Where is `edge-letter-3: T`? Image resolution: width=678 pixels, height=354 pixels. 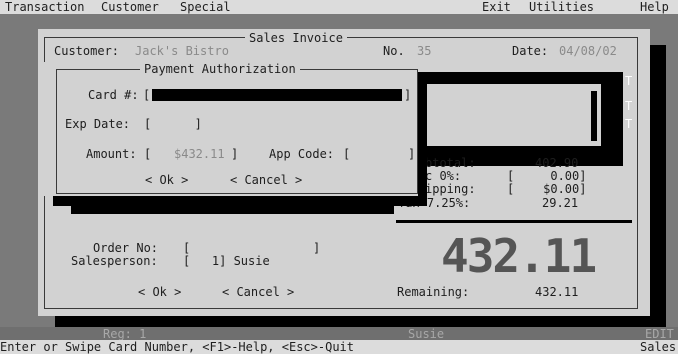
edge-letter-3: T is located at coordinates (629, 124).